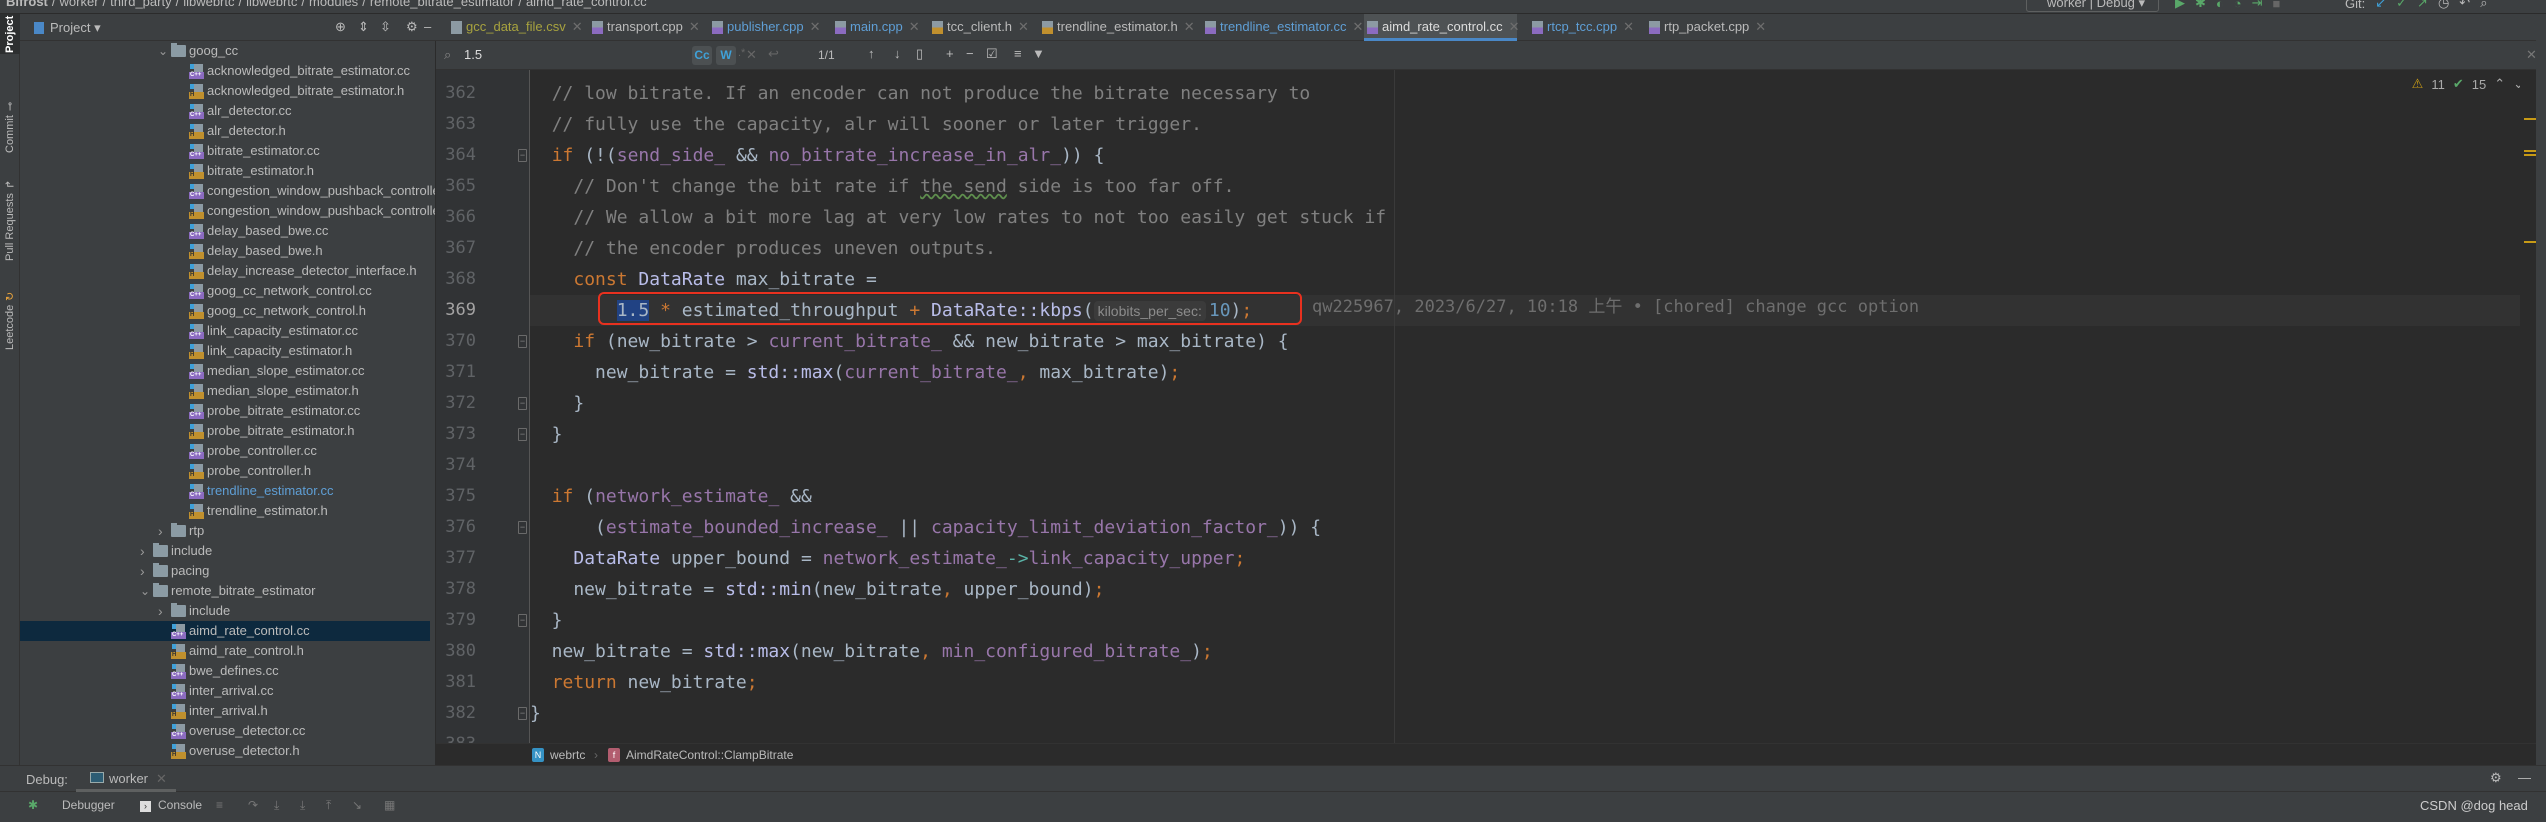  Describe the element at coordinates (726, 55) in the screenshot. I see `whole-words-toggle: W` at that location.